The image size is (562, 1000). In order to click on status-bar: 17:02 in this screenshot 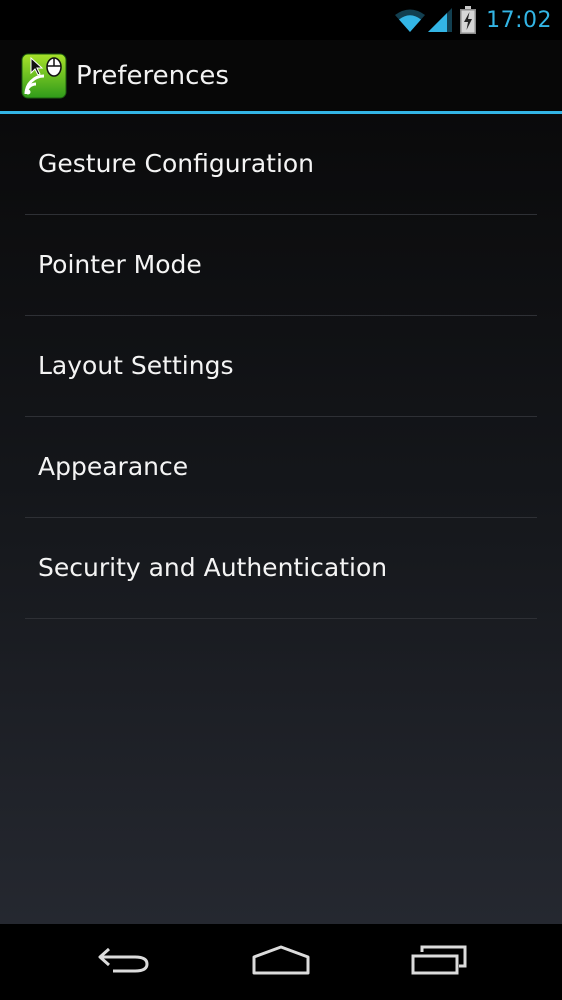, I will do `click(281, 20)`.